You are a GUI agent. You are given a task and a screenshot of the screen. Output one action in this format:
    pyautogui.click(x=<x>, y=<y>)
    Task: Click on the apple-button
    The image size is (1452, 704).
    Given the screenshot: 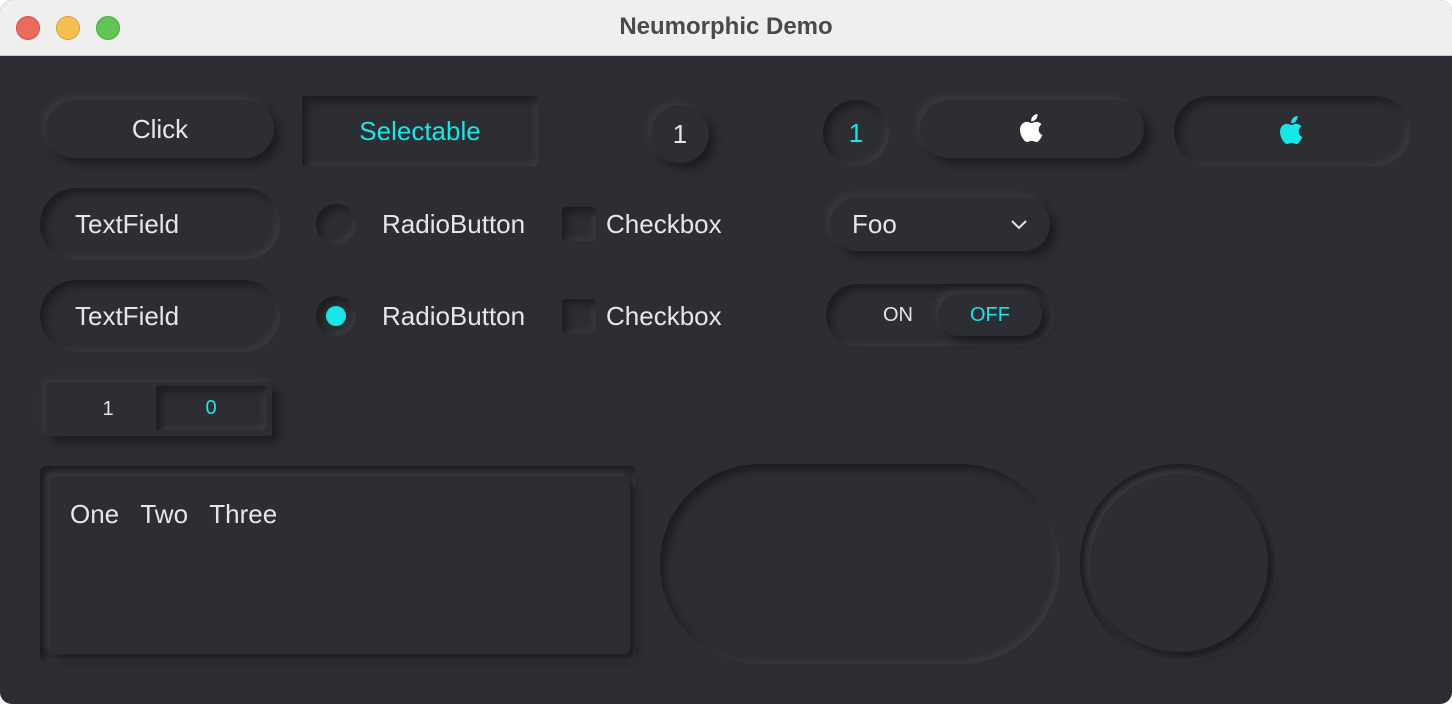 What is the action you would take?
    pyautogui.click(x=1032, y=129)
    